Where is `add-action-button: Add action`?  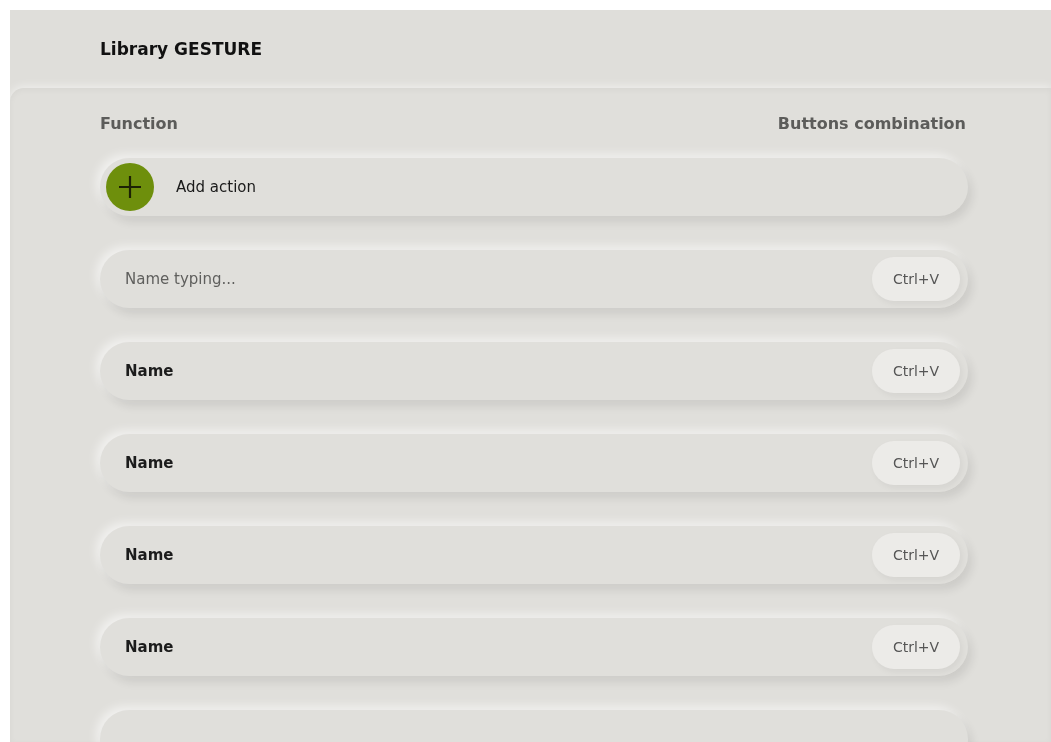 add-action-button: Add action is located at coordinates (534, 187).